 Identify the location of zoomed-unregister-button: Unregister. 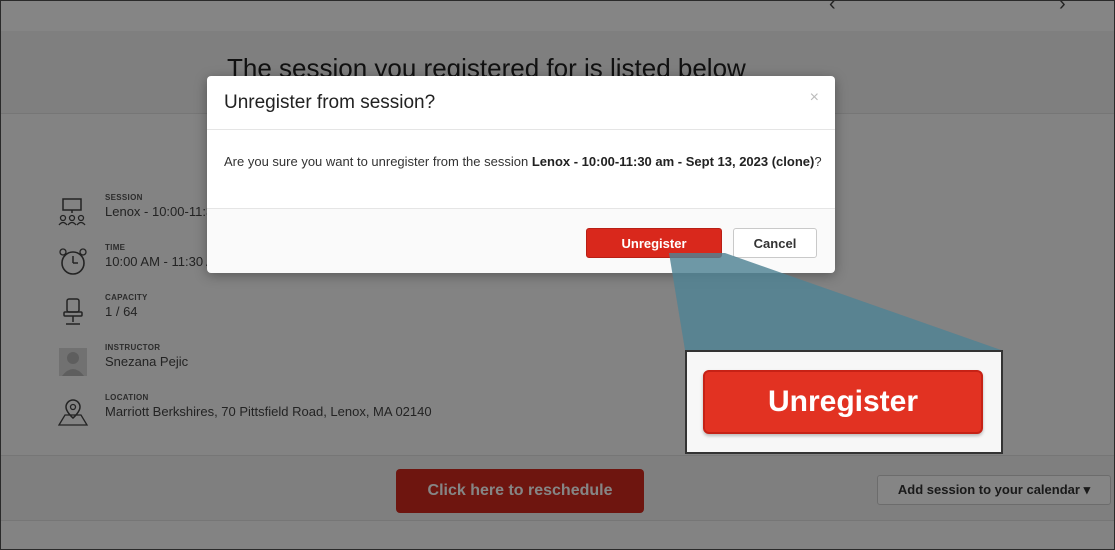
(843, 402).